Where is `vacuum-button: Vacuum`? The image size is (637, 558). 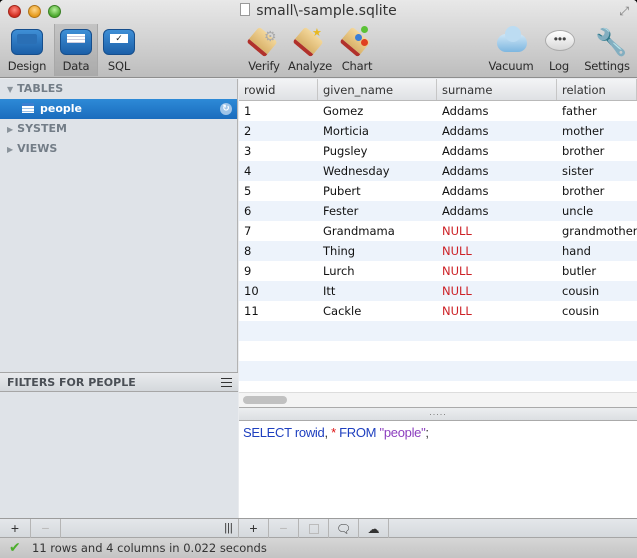
vacuum-button: Vacuum is located at coordinates (511, 51).